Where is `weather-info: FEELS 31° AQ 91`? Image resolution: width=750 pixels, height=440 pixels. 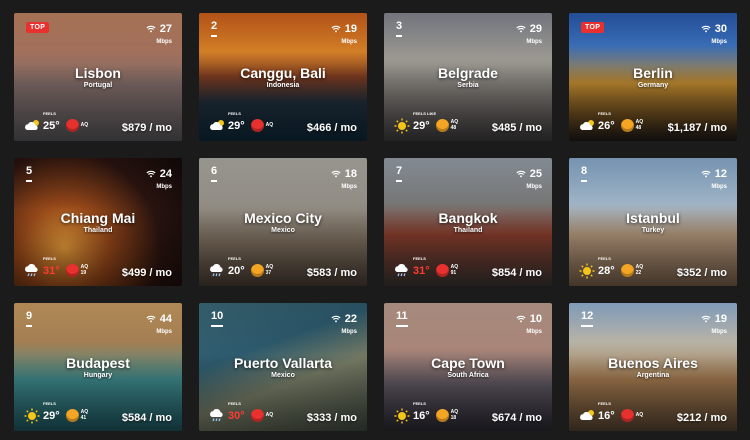
weather-info: FEELS 31° AQ 91 is located at coordinates (426, 267).